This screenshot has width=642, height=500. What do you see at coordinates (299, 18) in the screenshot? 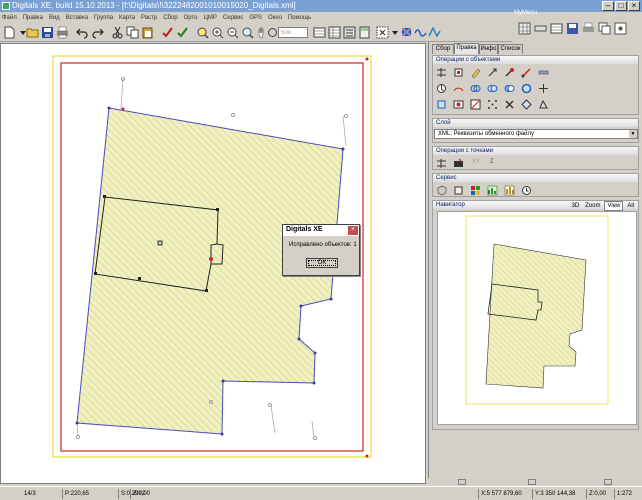
I see `menu-help: Помощь` at bounding box center [299, 18].